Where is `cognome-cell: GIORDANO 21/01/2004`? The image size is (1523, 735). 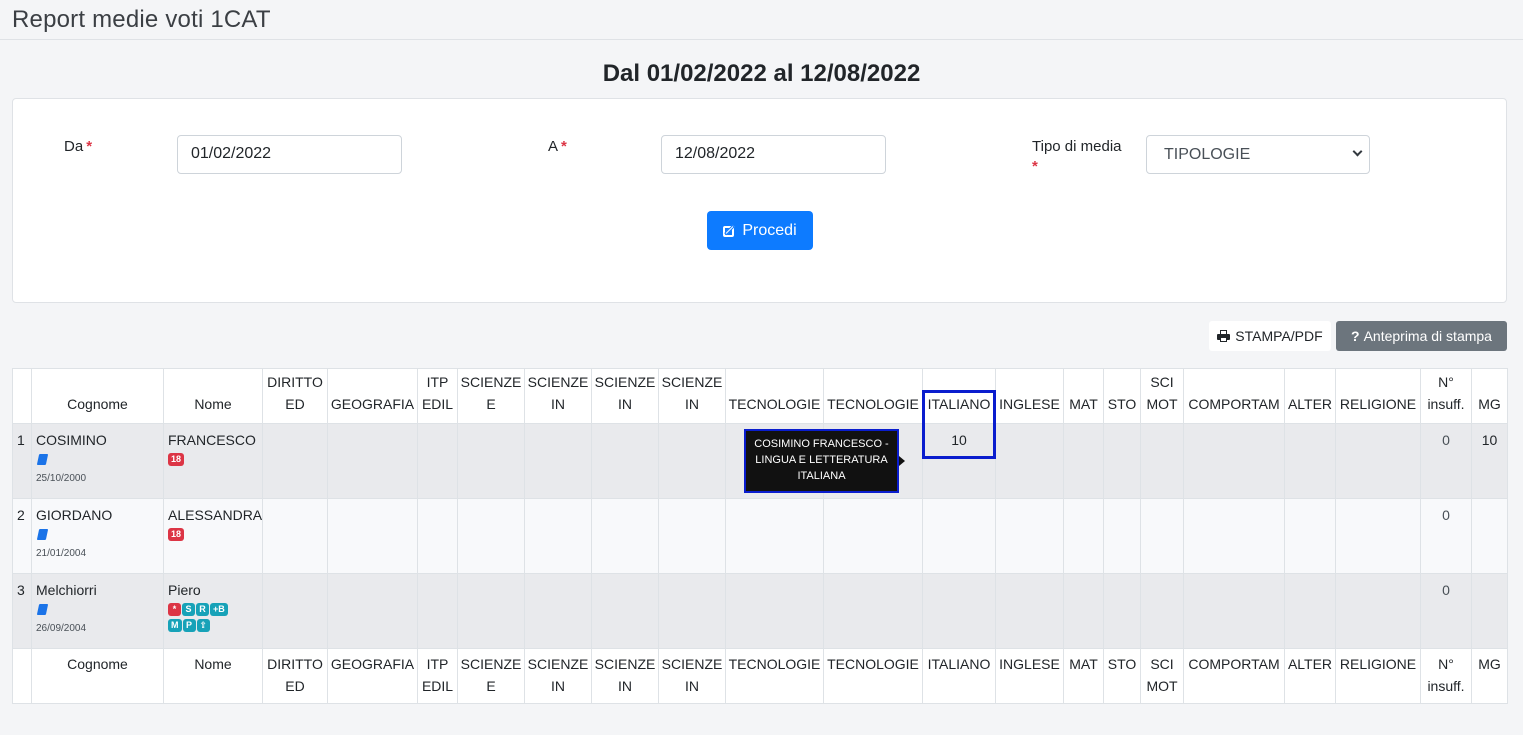
cognome-cell: GIORDANO 21/01/2004 is located at coordinates (97, 536).